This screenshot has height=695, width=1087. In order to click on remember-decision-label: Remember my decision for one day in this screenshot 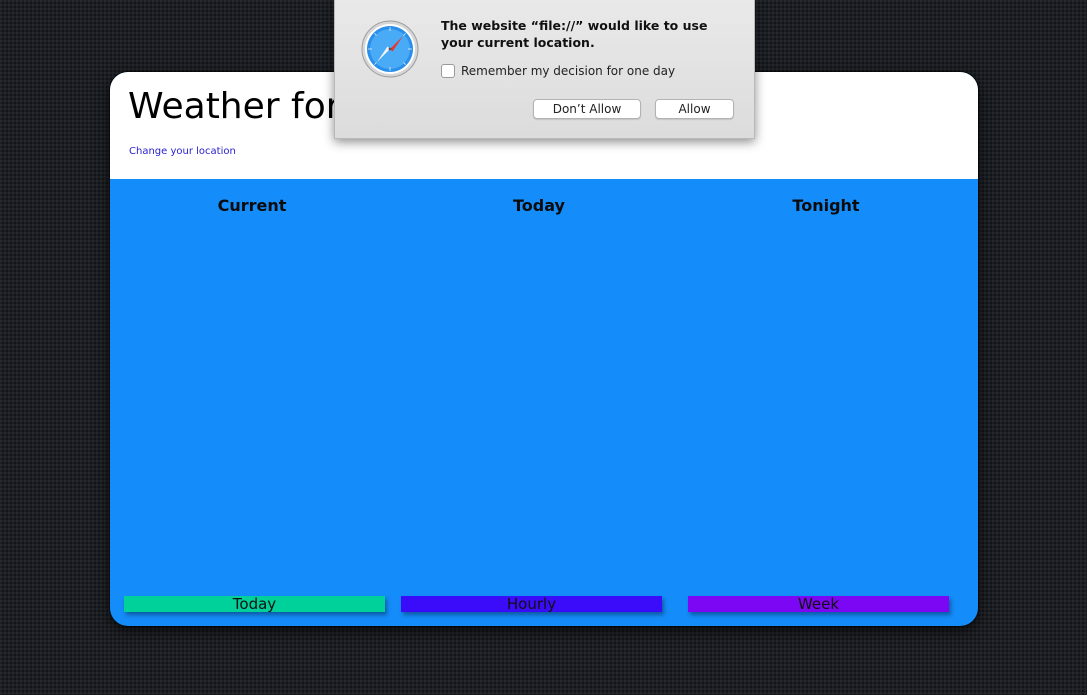, I will do `click(568, 71)`.